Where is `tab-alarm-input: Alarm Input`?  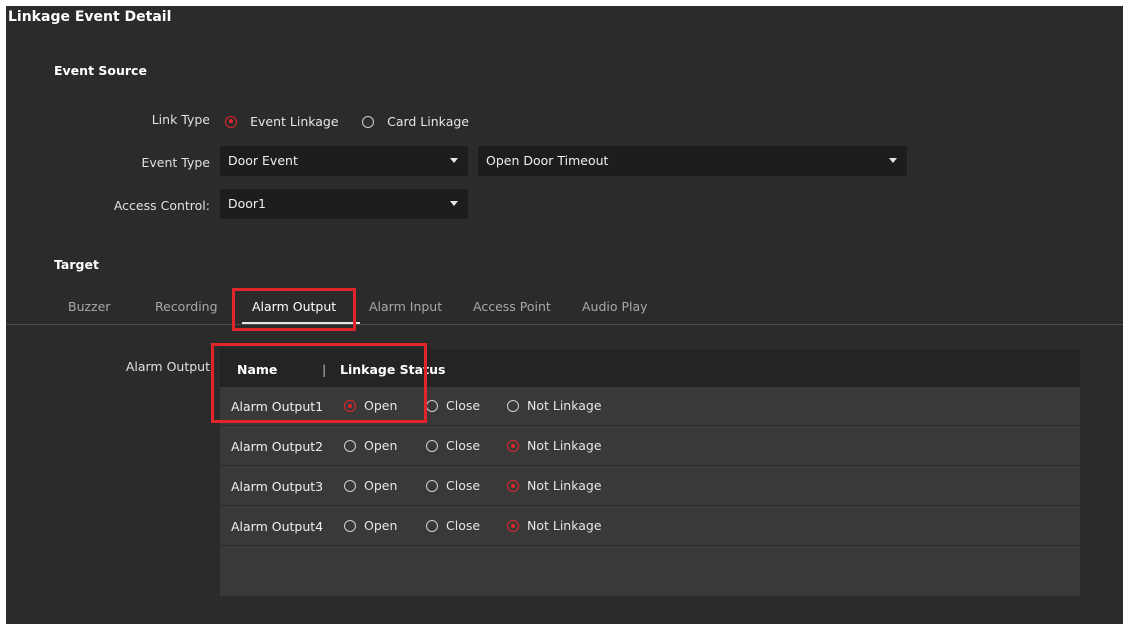
tab-alarm-input: Alarm Input is located at coordinates (405, 306).